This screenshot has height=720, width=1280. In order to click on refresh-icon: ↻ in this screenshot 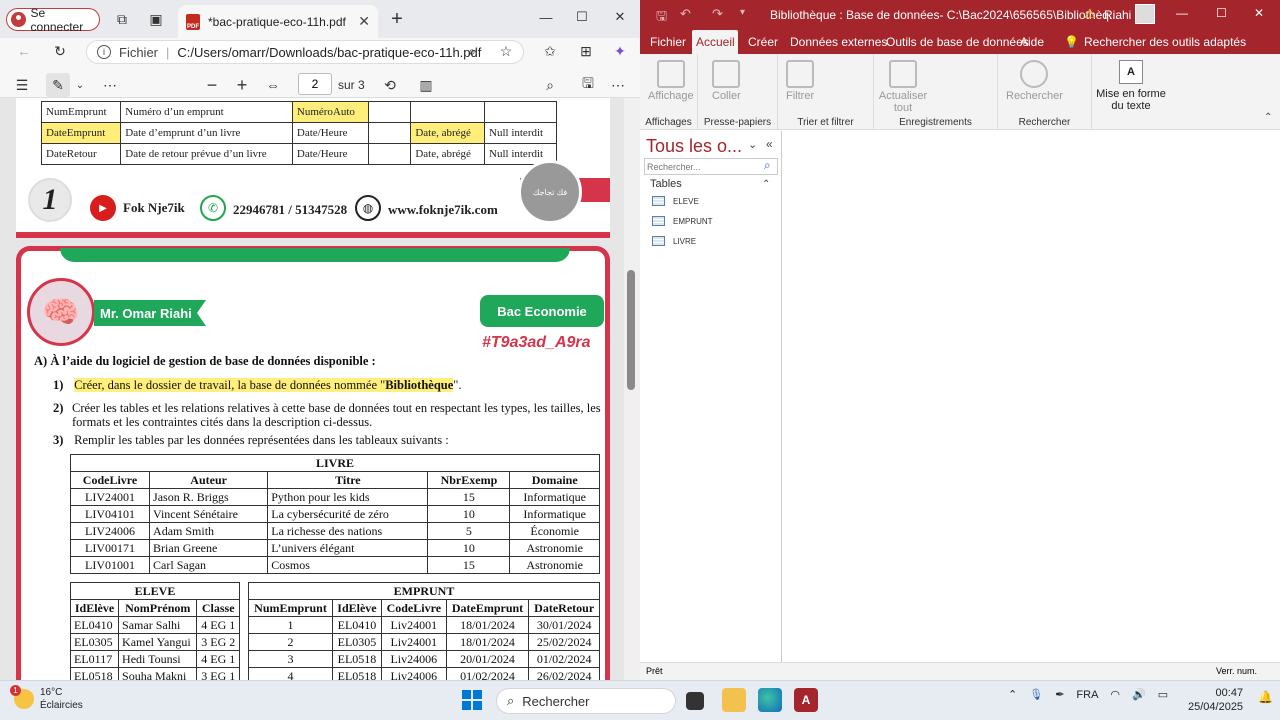, I will do `click(60, 51)`.